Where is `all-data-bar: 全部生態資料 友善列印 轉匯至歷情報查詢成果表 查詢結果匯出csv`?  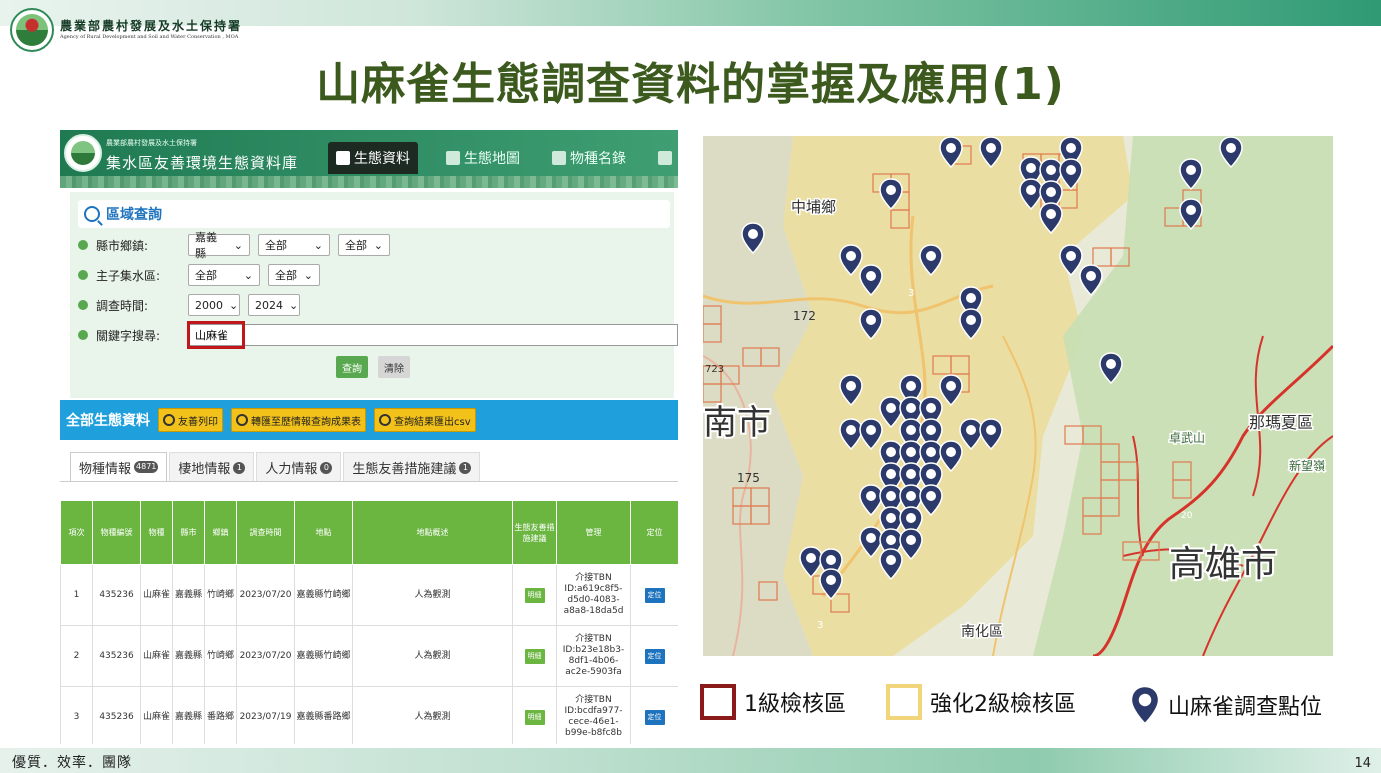
all-data-bar: 全部生態資料 友善列印 轉匯至歷情報查詢成果表 查詢結果匯出csv is located at coordinates (369, 420).